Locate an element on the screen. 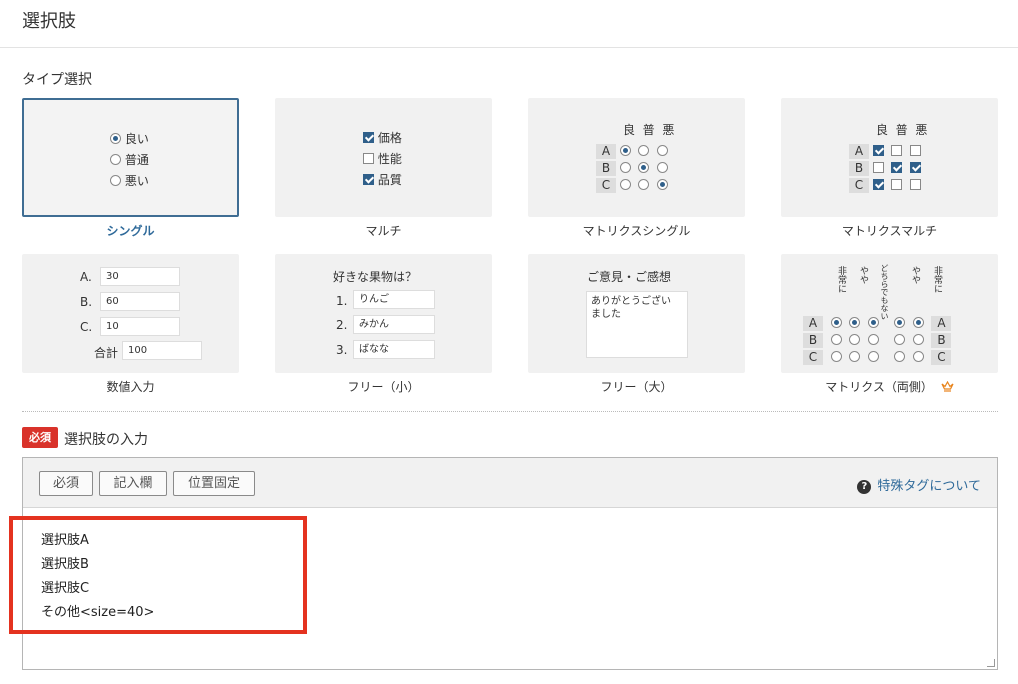  option-row: 普通 is located at coordinates (129, 159).